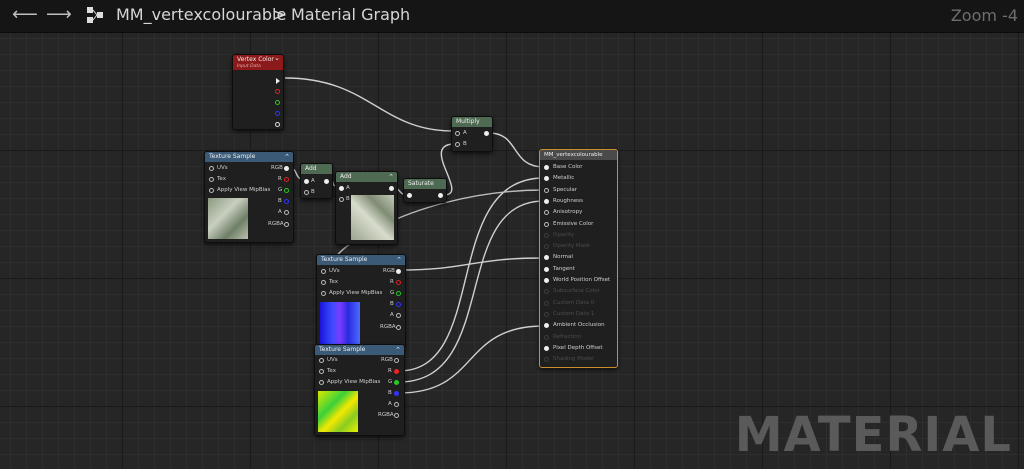  What do you see at coordinates (316, 169) in the screenshot?
I see `node-header: Add` at bounding box center [316, 169].